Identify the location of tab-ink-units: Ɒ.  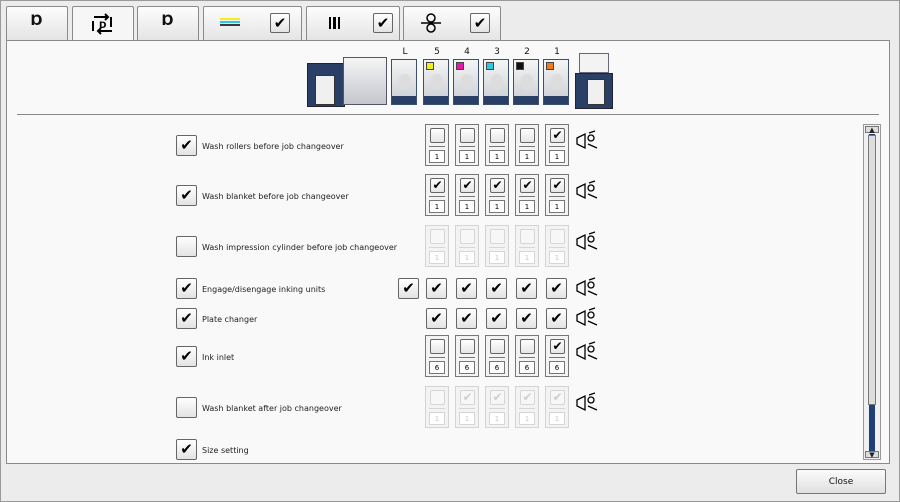
(37, 23).